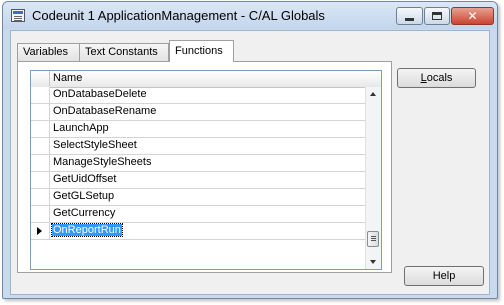 The height and width of the screenshot is (305, 504). I want to click on scroll-down-arrow-icon, so click(373, 262).